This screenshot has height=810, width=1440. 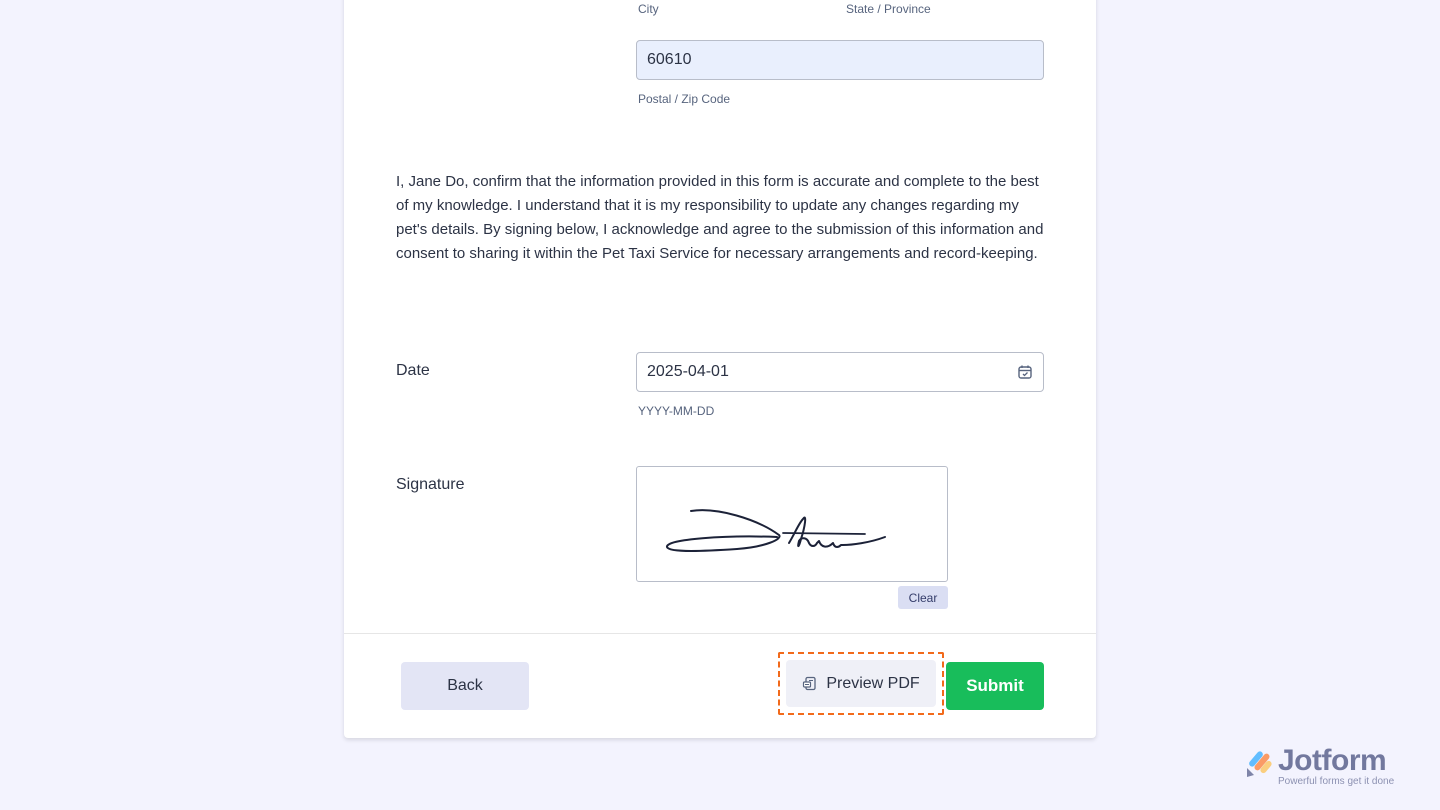 I want to click on preview-pdf-label: Preview PDF, so click(x=873, y=683).